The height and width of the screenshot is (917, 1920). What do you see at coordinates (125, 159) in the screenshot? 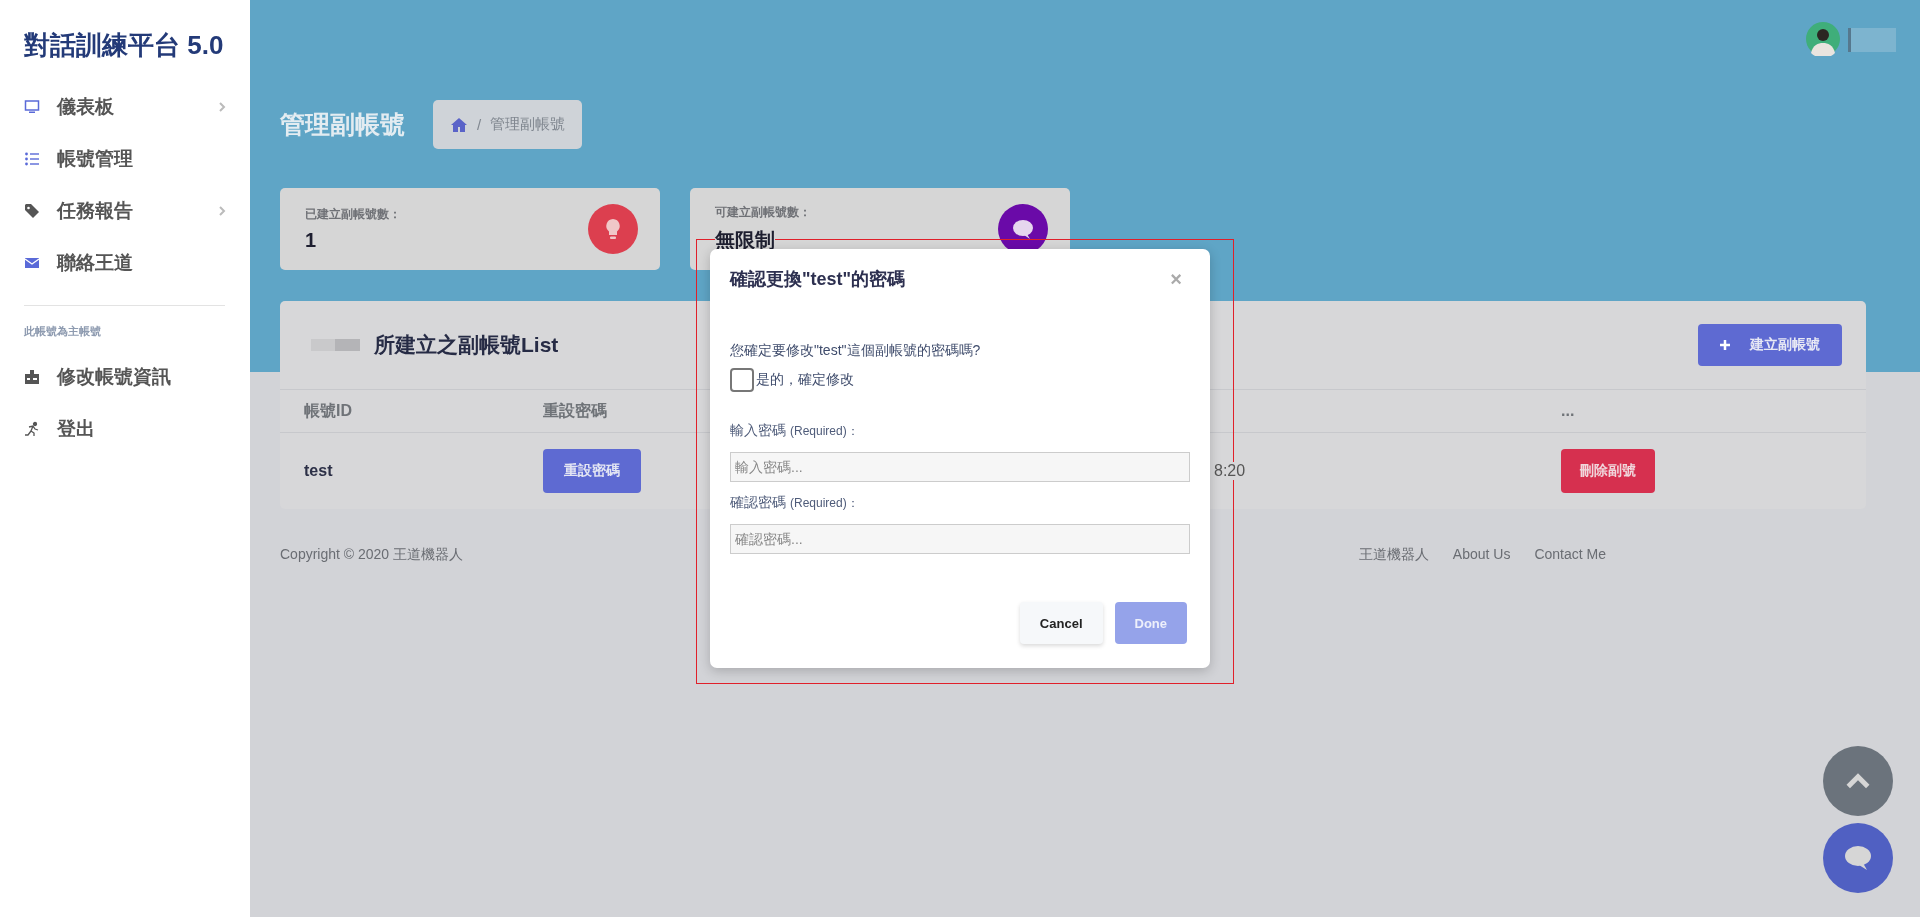
I see `nav-item: 帳號管理` at bounding box center [125, 159].